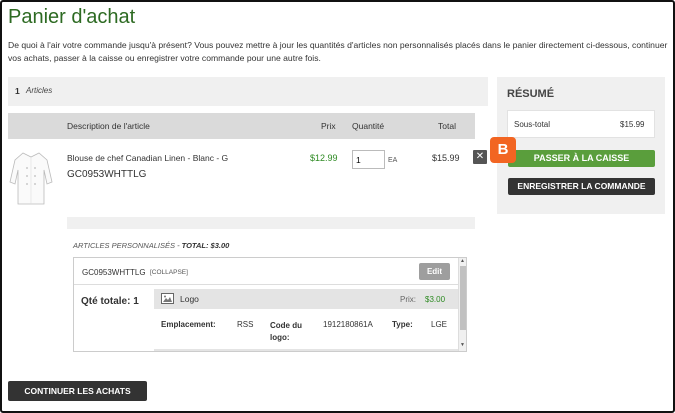 This screenshot has width=675, height=413. What do you see at coordinates (286, 331) in the screenshot?
I see `logo-code-label: Code du logo:` at bounding box center [286, 331].